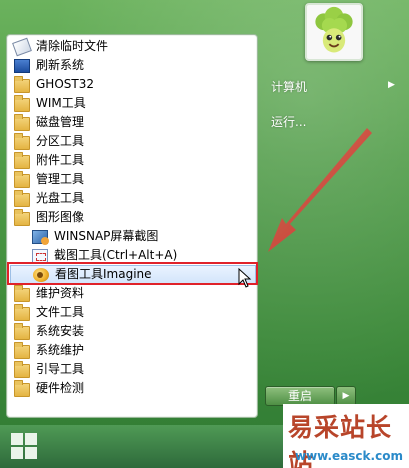 The width and height of the screenshot is (409, 468). I want to click on menu-item-admin-tools: 管理工具, so click(133, 179).